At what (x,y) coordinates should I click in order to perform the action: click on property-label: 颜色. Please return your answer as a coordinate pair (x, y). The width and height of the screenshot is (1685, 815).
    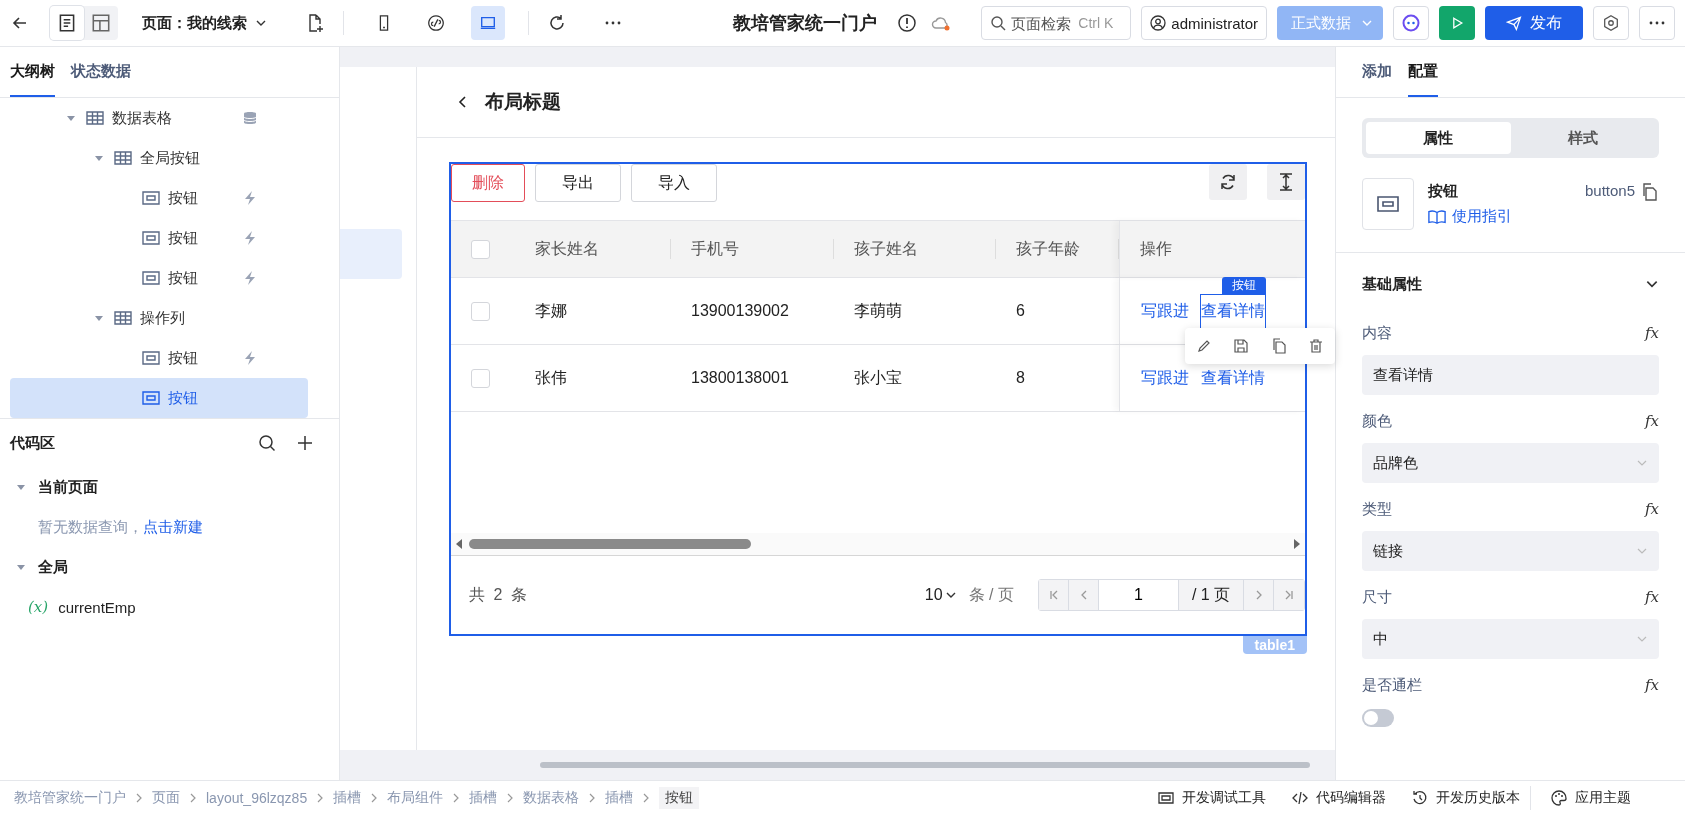
    Looking at the image, I should click on (1377, 421).